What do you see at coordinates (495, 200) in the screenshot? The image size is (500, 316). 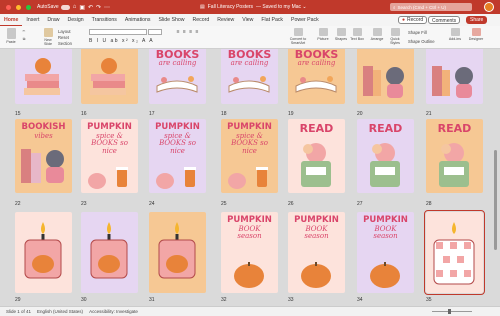 I see `vertical-scrollbar` at bounding box center [495, 200].